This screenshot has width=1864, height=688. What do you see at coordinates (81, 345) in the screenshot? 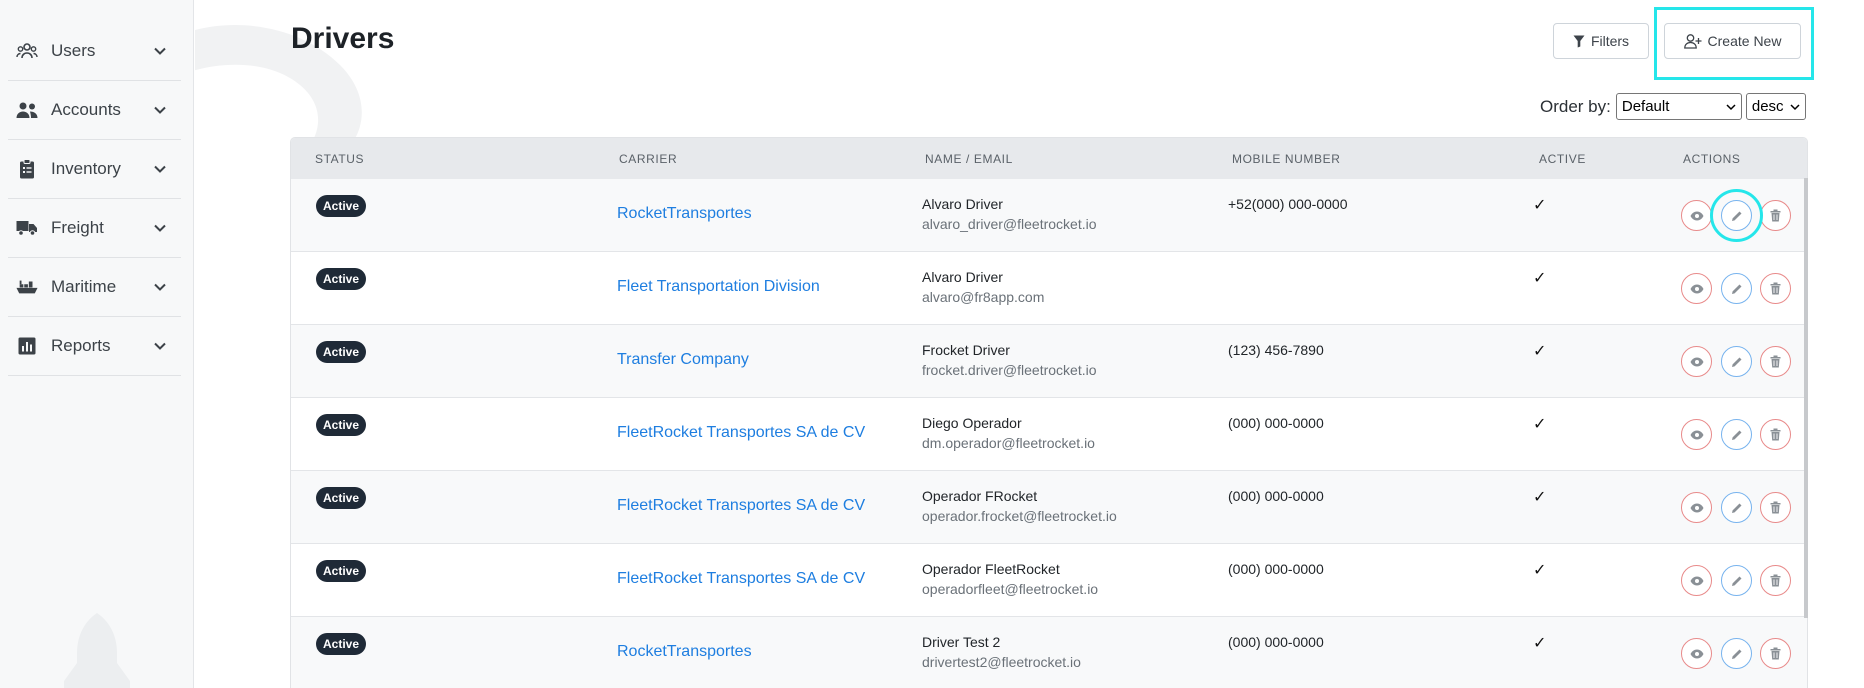
I see `sidebar-item-label: Reports` at bounding box center [81, 345].